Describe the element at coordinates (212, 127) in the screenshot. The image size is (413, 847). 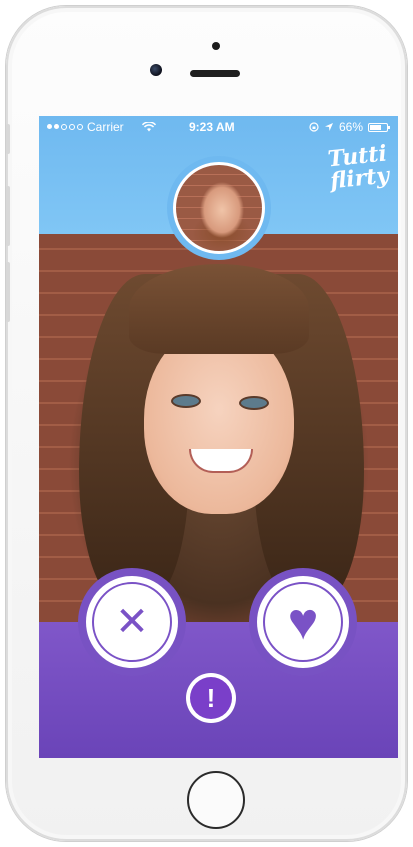
I see `status-time: 9:23 AM` at that location.